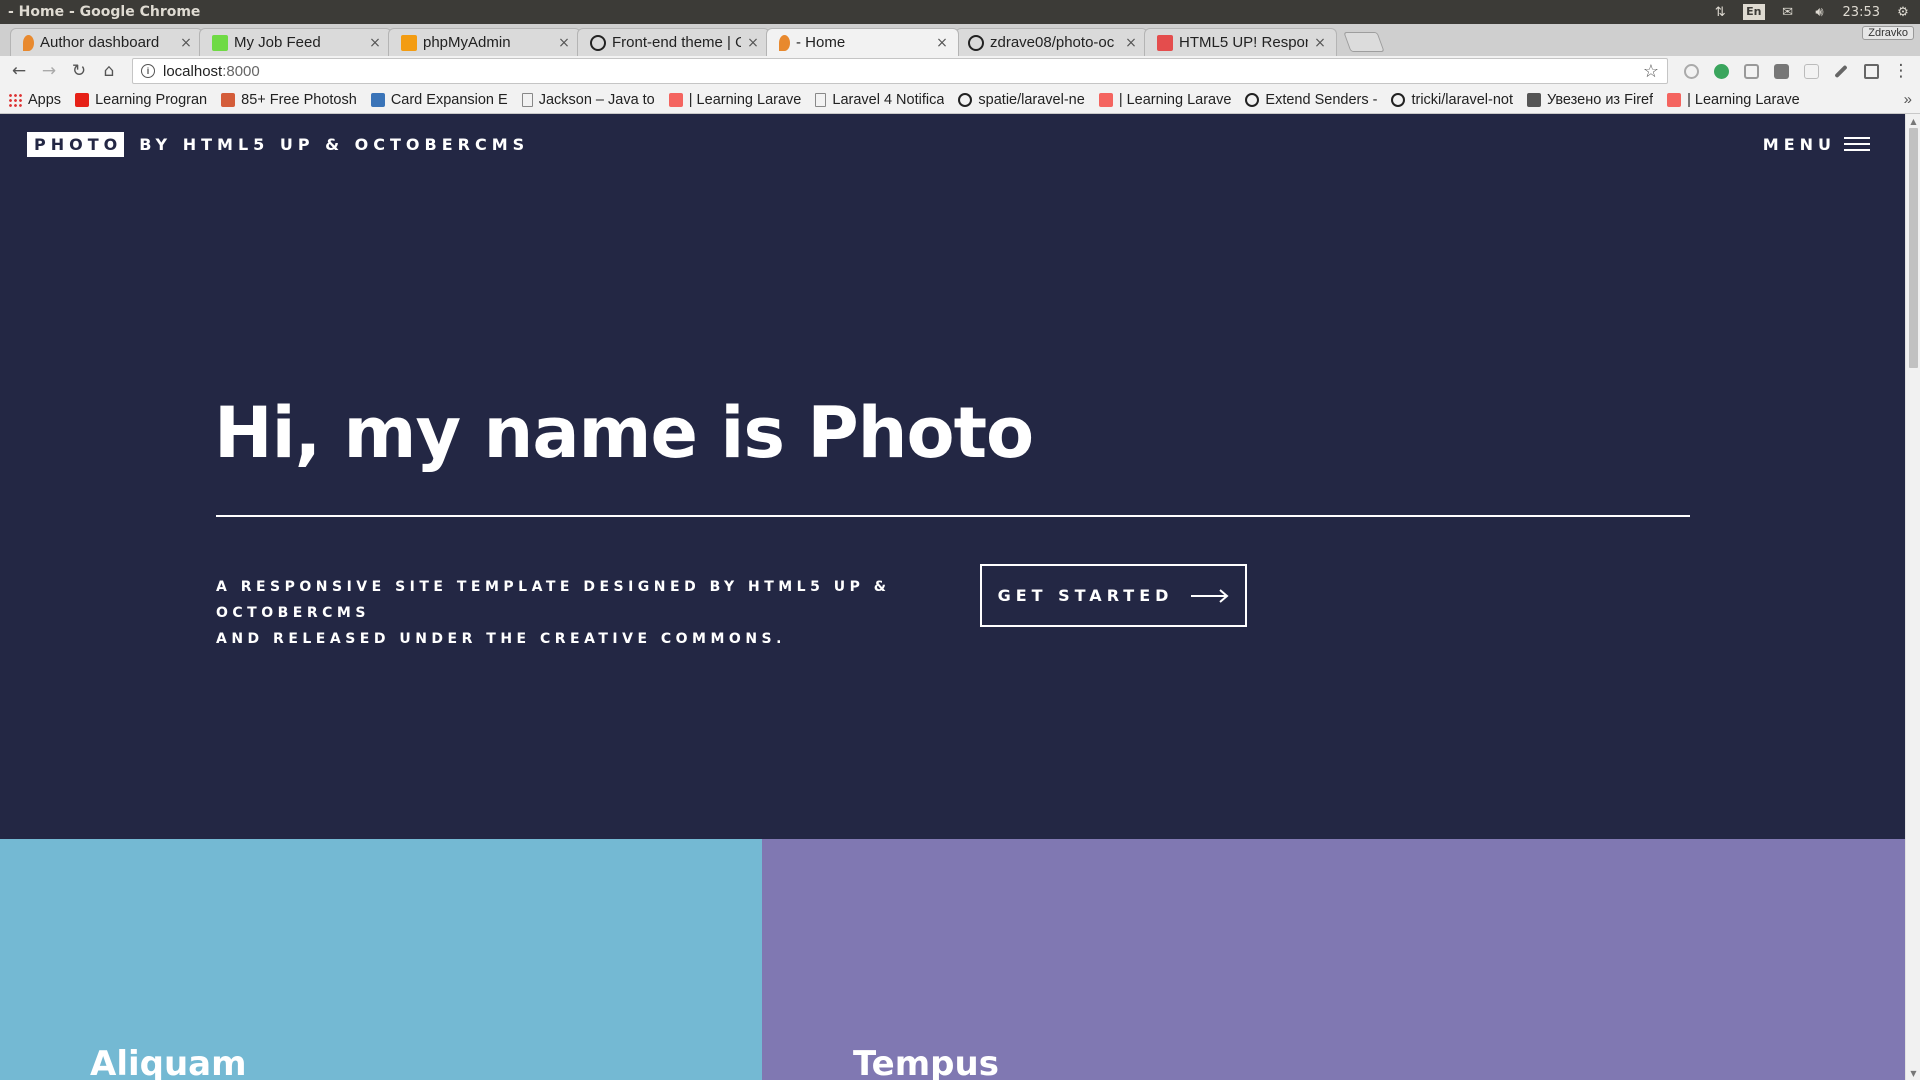 Image resolution: width=1920 pixels, height=1080 pixels. Describe the element at coordinates (1113, 595) in the screenshot. I see `get-started-button: GET STARTED` at that location.